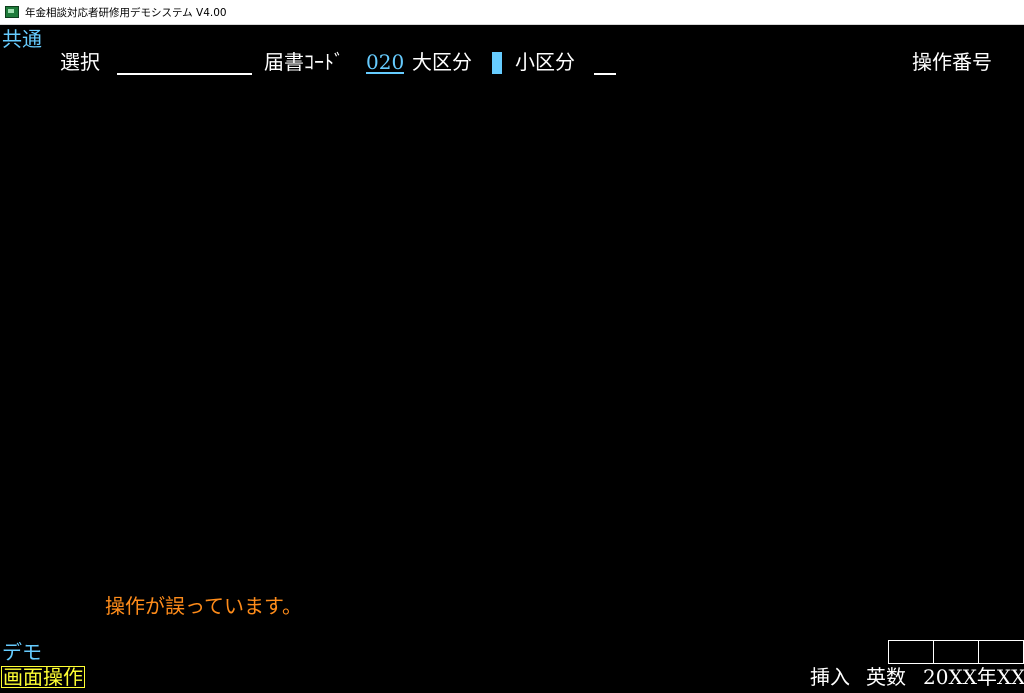 This screenshot has width=1024, height=693. Describe the element at coordinates (512, 12) in the screenshot. I see `title-bar: 年金相談対応者研修用デモシステム V4.00` at that location.